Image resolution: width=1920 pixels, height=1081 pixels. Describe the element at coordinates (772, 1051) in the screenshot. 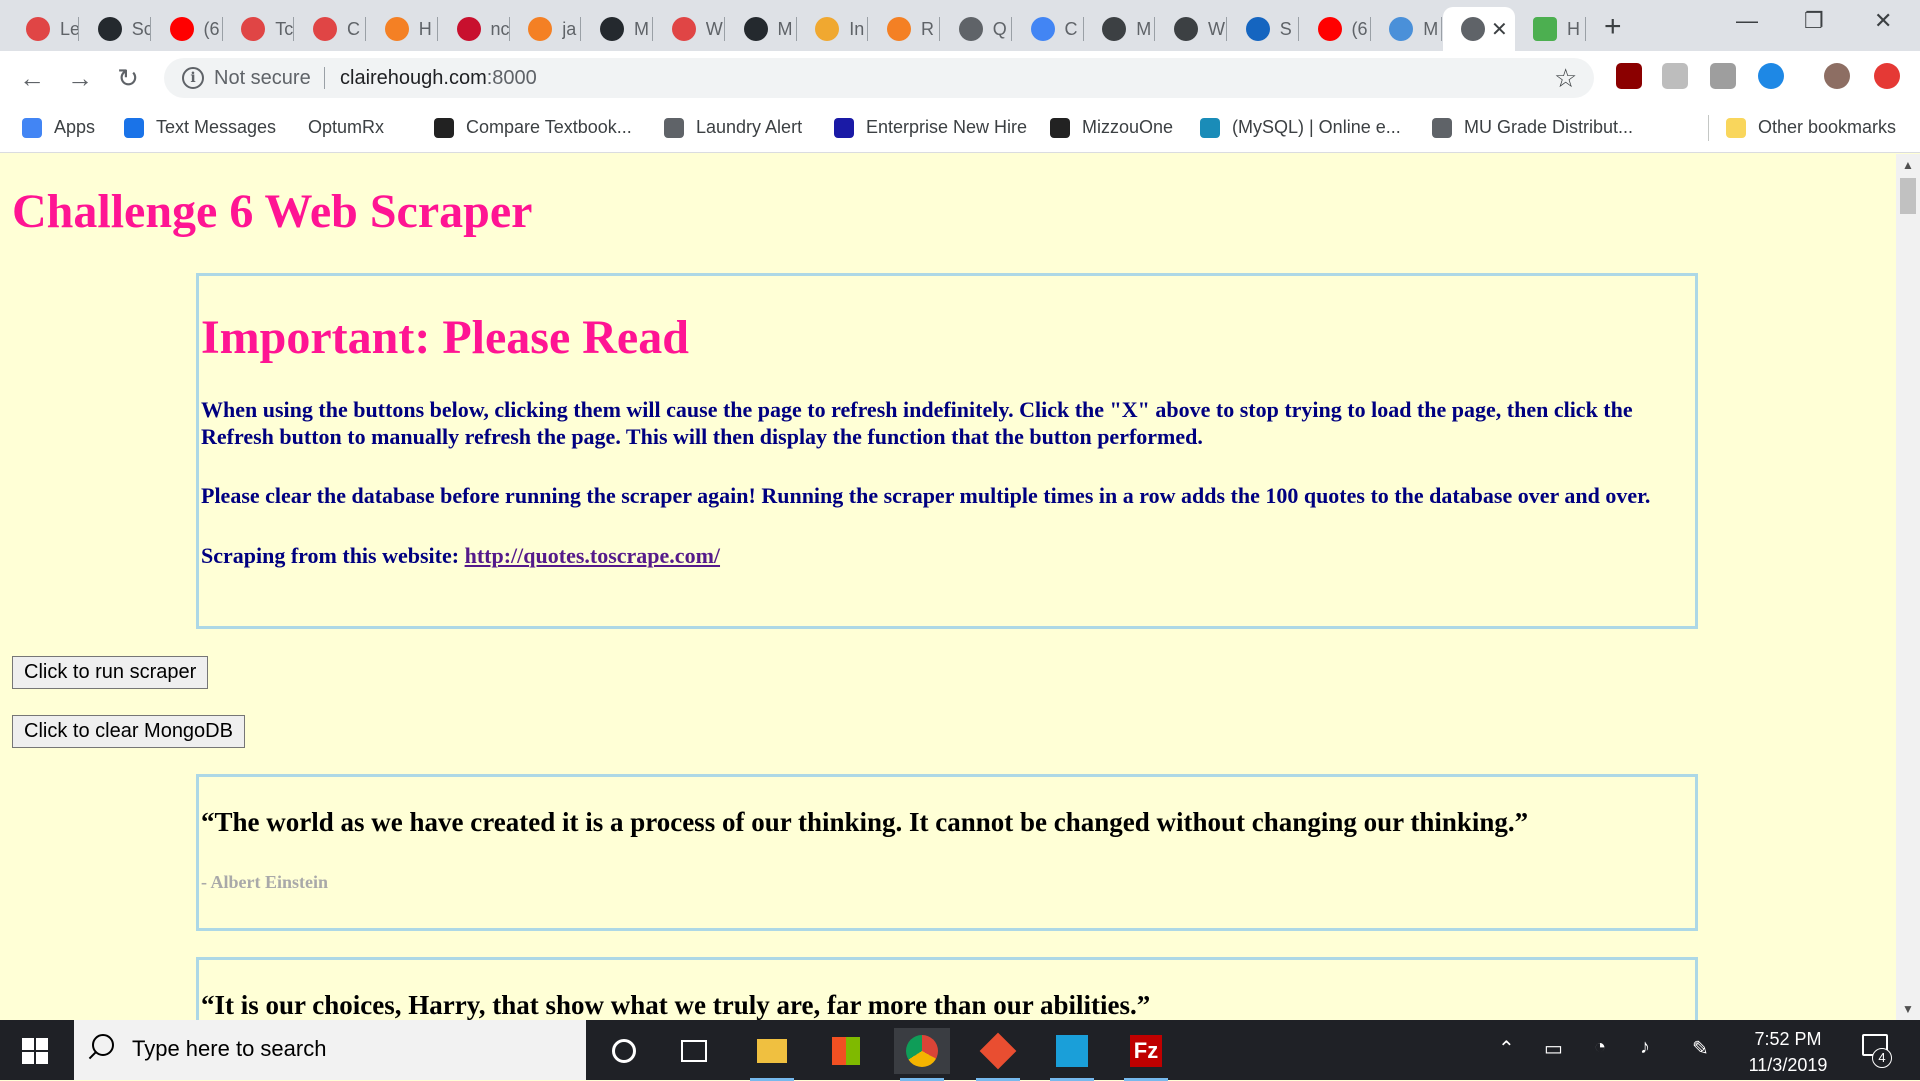

I see `file-explorer-icon` at that location.